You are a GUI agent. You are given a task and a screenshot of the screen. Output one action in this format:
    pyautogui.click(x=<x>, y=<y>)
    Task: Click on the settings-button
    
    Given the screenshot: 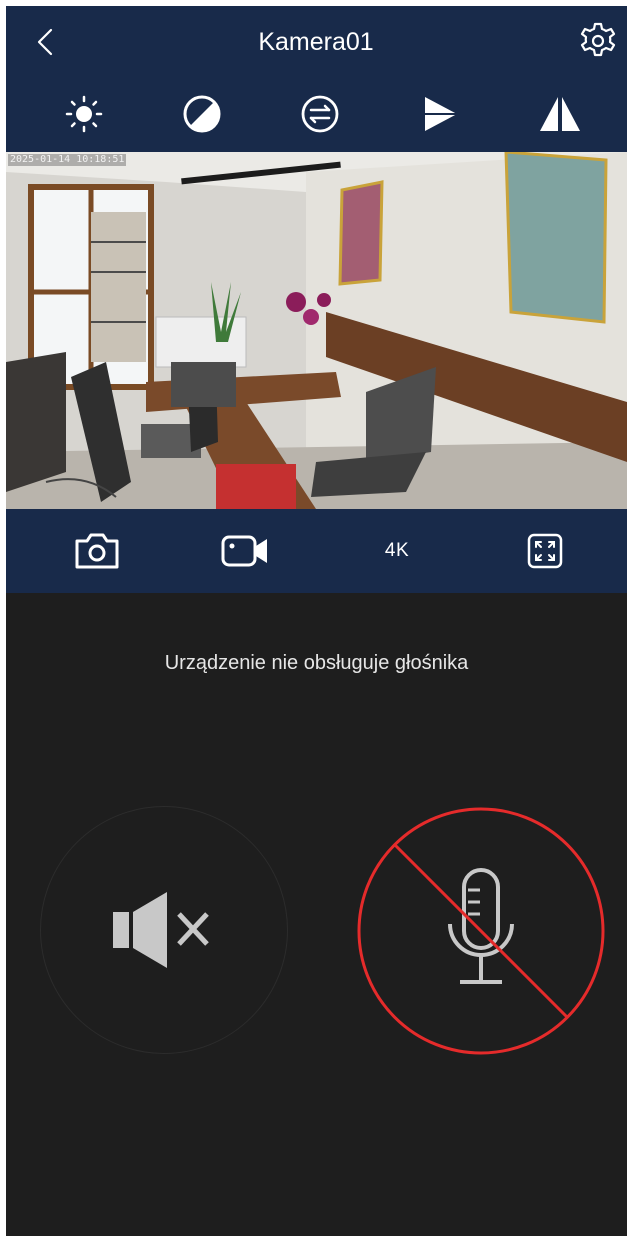 What is the action you would take?
    pyautogui.click(x=598, y=40)
    